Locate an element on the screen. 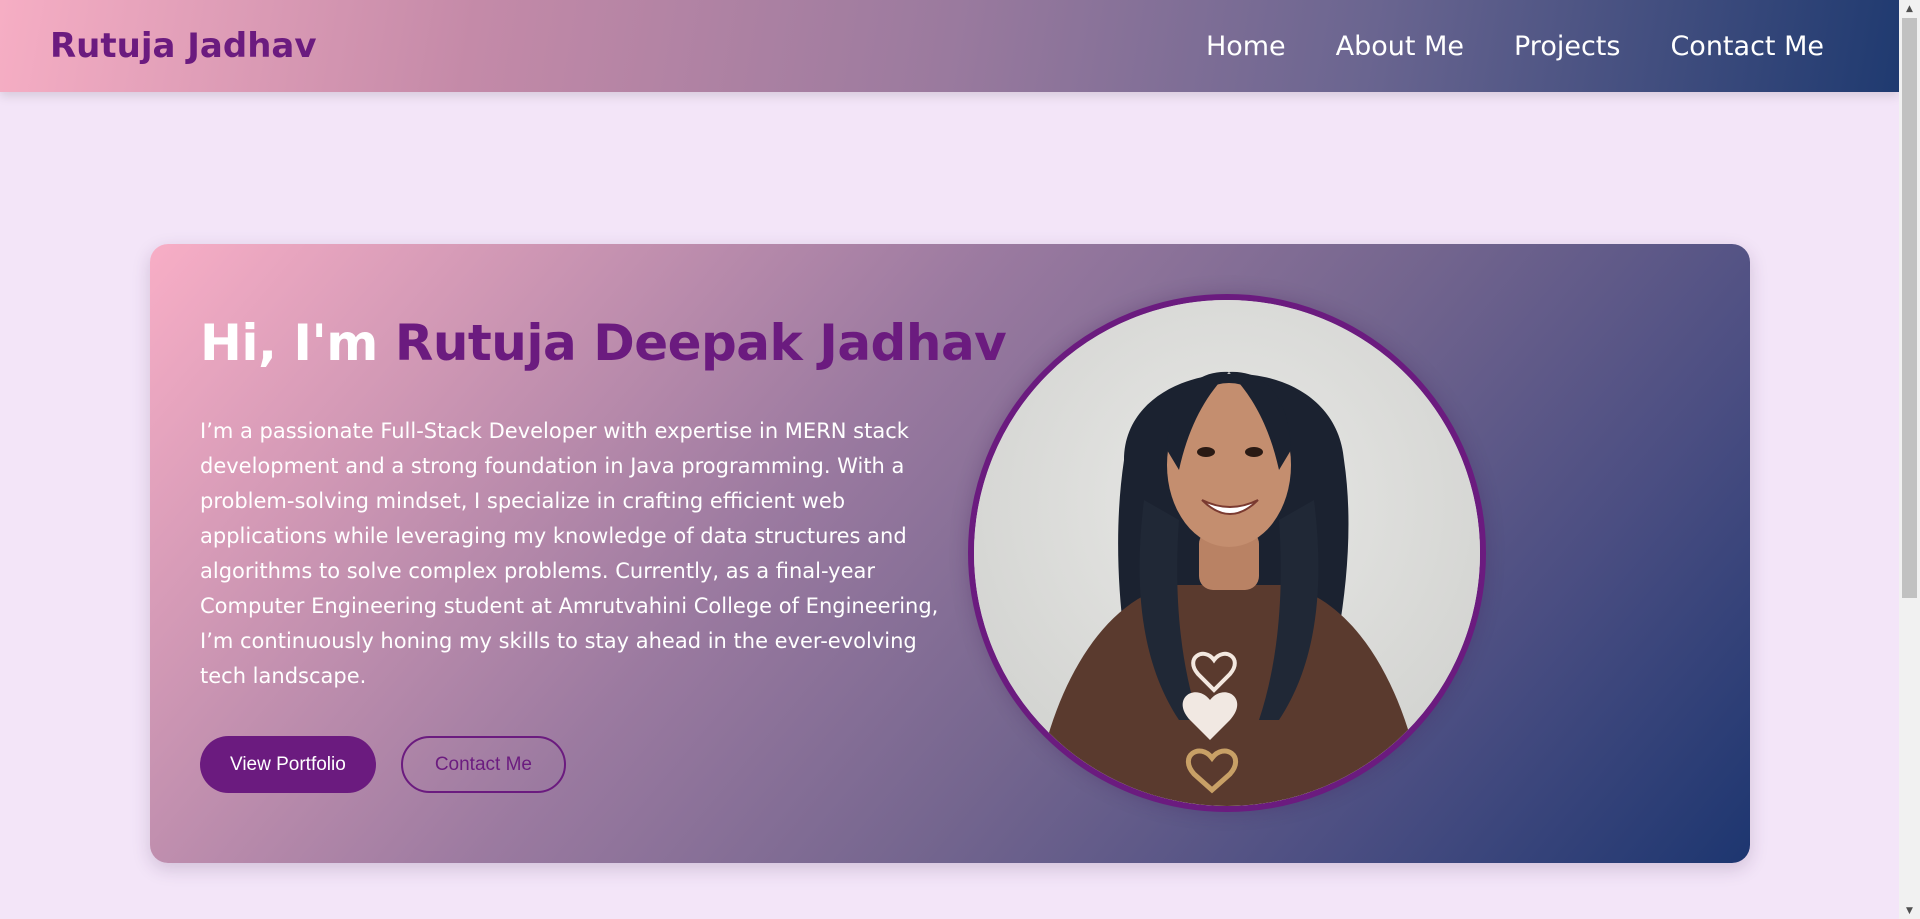 This screenshot has width=1920, height=919. hero-greeting: Hi, I'm is located at coordinates (297, 343).